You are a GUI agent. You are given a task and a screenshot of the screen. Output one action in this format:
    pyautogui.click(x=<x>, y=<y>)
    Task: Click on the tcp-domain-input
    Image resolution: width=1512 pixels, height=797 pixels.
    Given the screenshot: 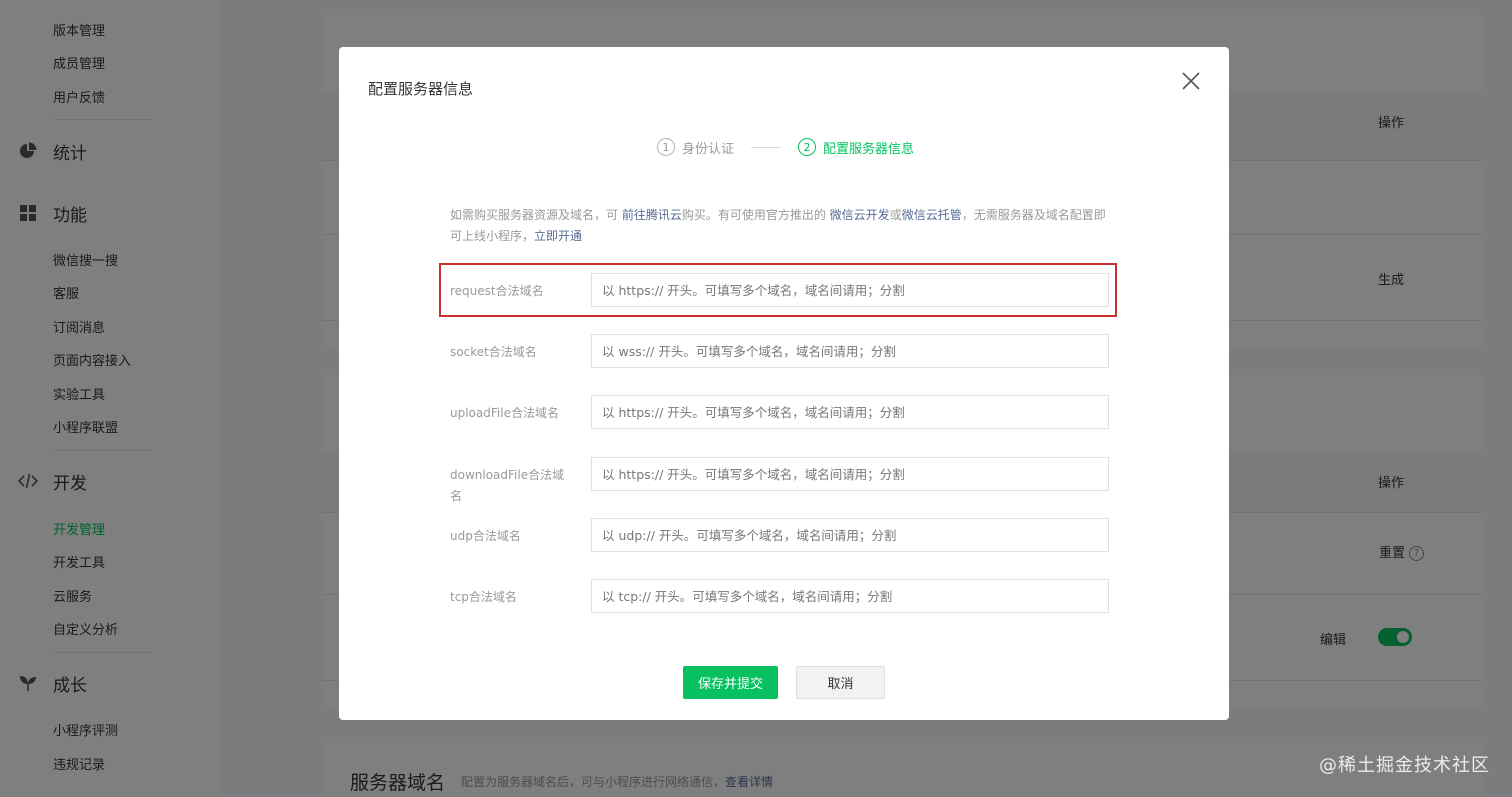 What is the action you would take?
    pyautogui.click(x=850, y=596)
    